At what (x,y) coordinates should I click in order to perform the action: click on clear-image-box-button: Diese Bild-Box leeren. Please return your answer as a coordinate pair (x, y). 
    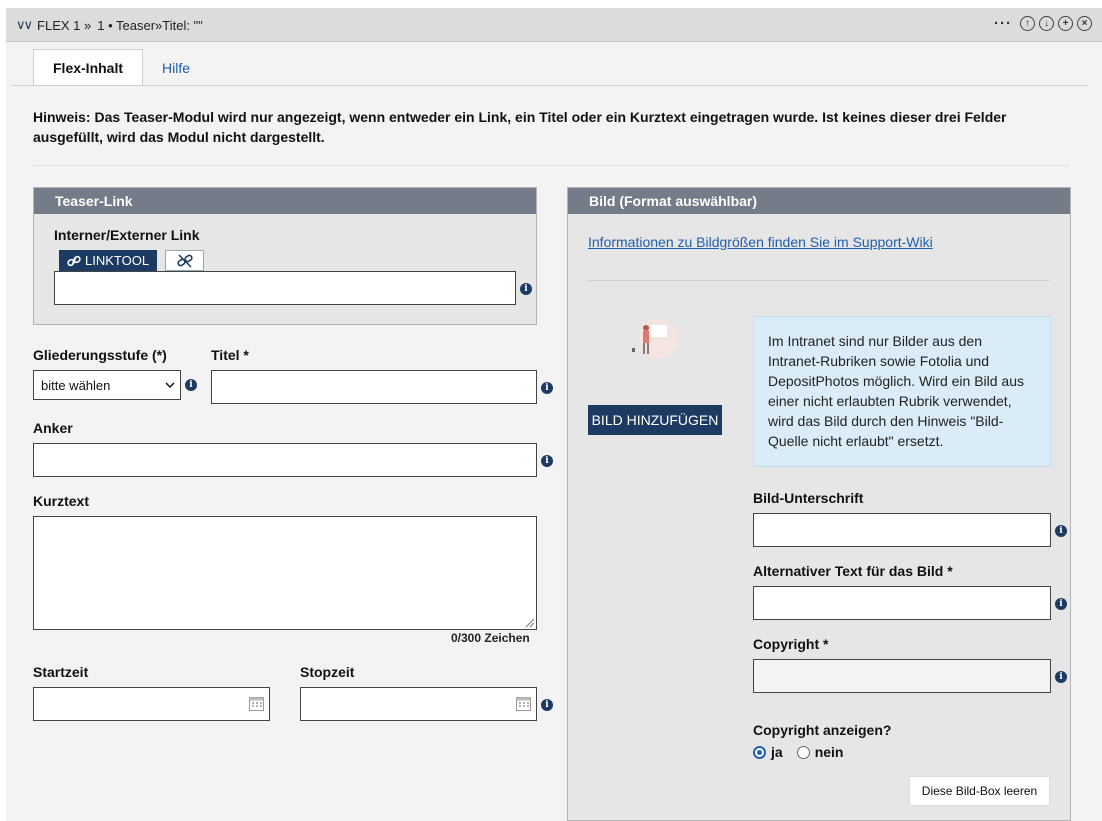
    Looking at the image, I should click on (979, 791).